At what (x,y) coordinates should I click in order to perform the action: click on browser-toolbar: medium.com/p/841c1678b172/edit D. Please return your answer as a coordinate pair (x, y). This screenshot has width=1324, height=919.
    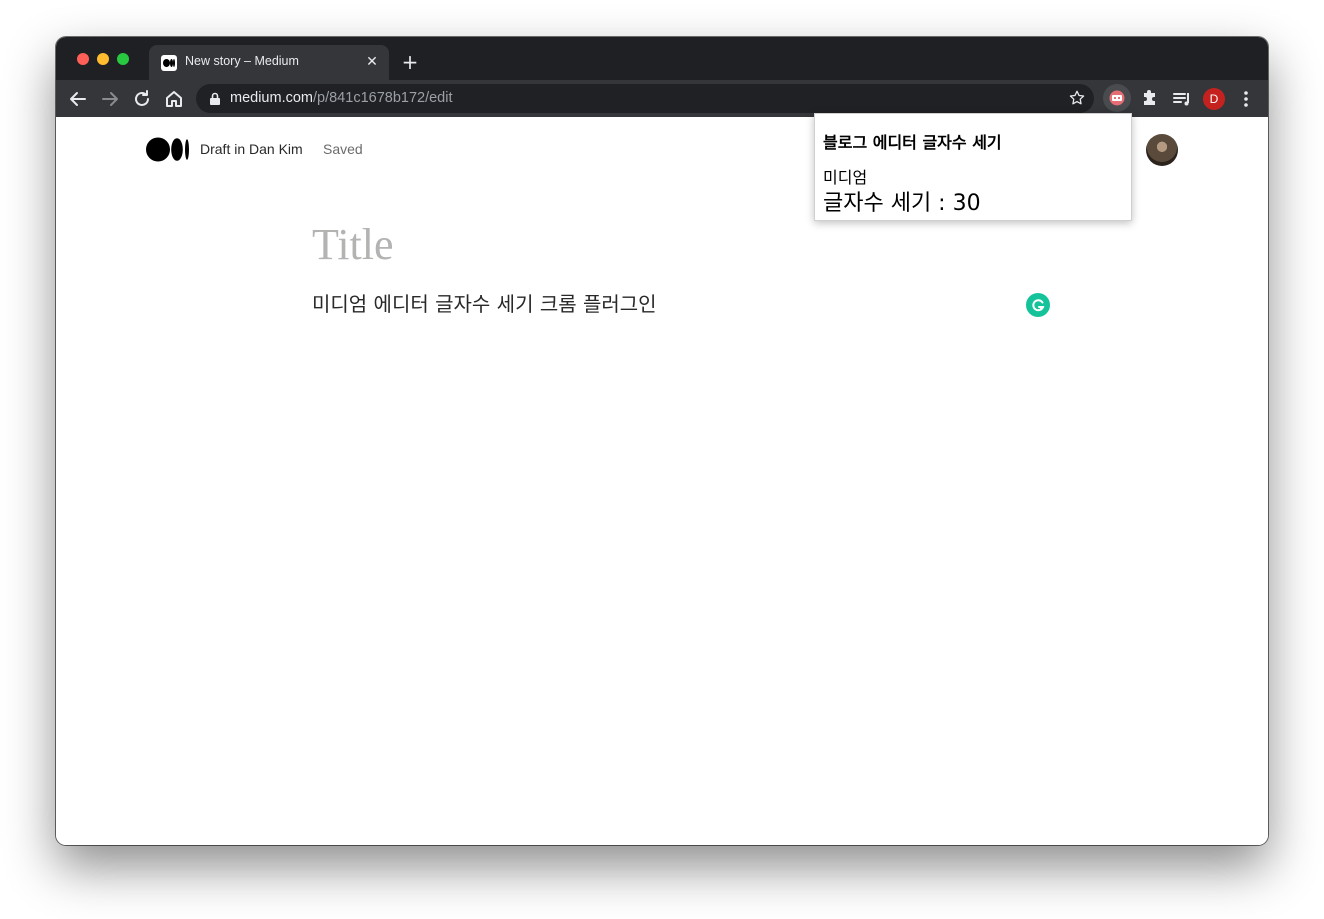
    Looking at the image, I should click on (662, 98).